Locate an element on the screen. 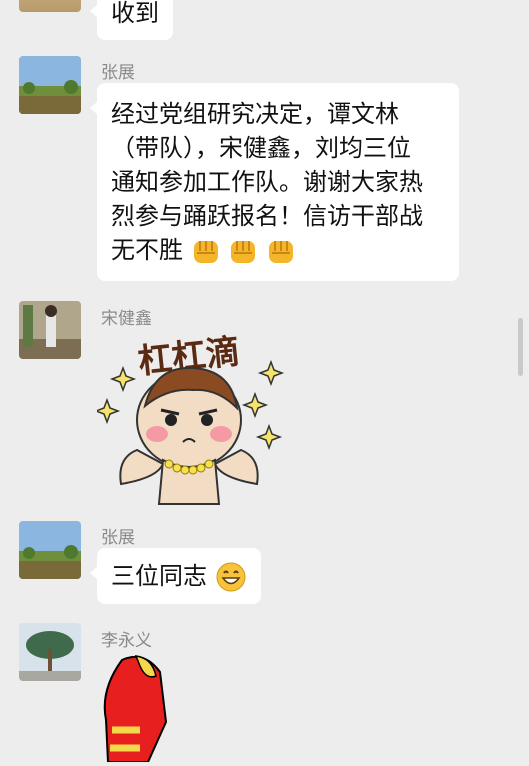 The width and height of the screenshot is (529, 766). sticker-gangganddi: 杠杠滴 is located at coordinates (190, 417).